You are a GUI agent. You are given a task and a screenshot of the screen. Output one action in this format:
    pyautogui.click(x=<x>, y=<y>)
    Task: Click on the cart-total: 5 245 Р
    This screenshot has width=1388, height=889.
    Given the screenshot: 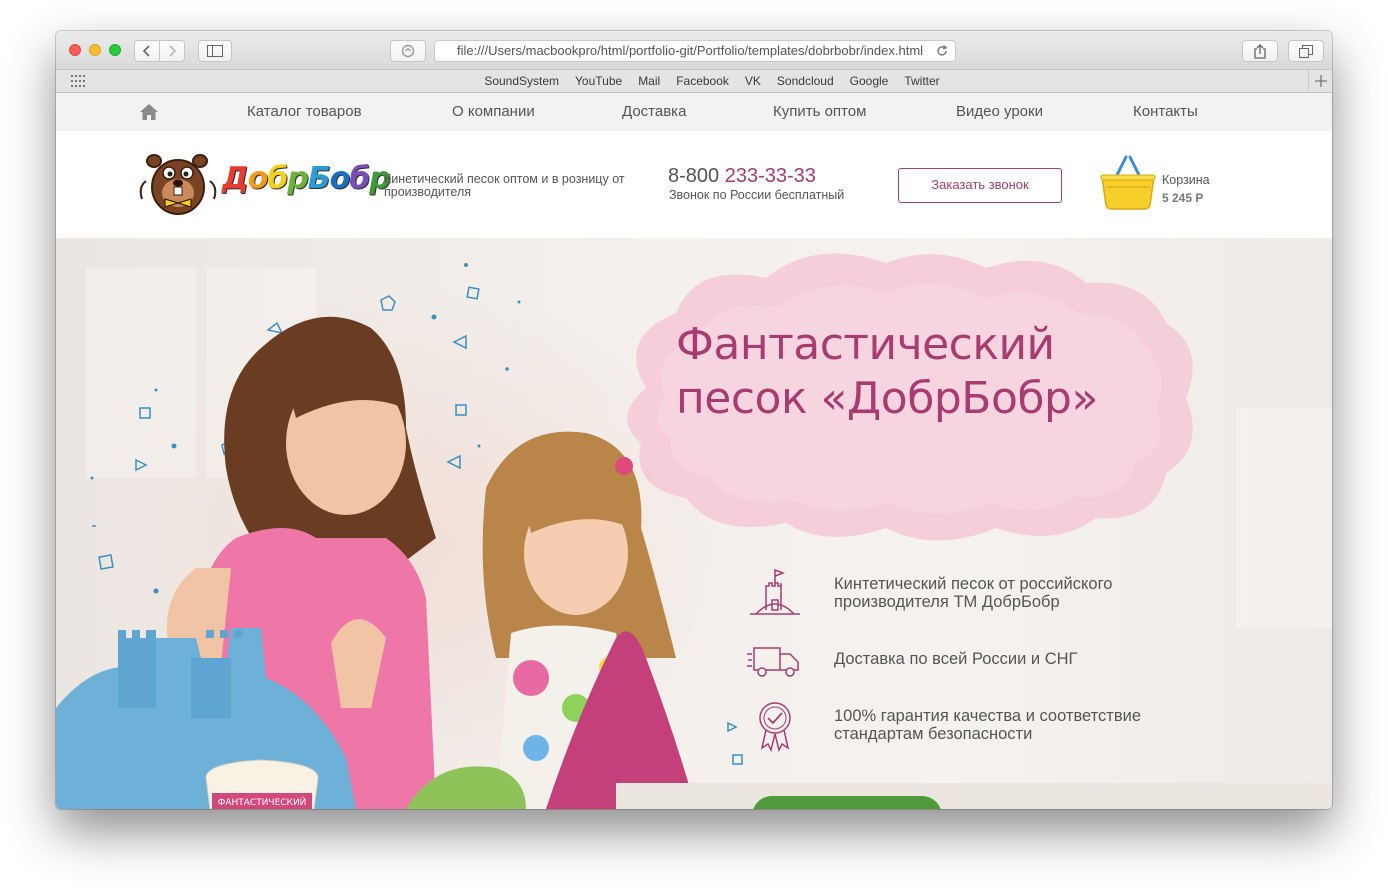 What is the action you would take?
    pyautogui.click(x=1183, y=198)
    